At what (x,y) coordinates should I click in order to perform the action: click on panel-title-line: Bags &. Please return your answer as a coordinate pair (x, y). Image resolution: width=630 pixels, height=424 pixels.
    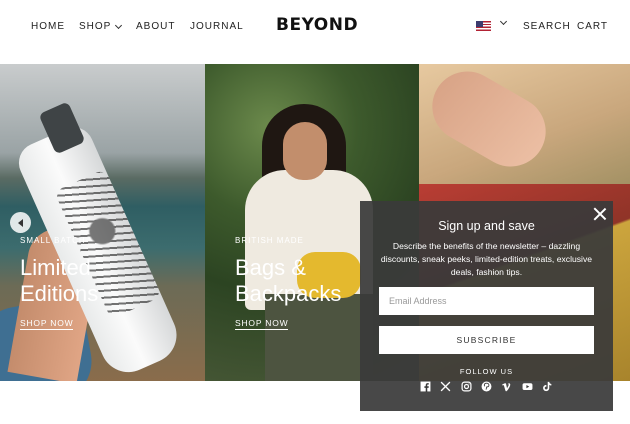
    Looking at the image, I should click on (270, 267).